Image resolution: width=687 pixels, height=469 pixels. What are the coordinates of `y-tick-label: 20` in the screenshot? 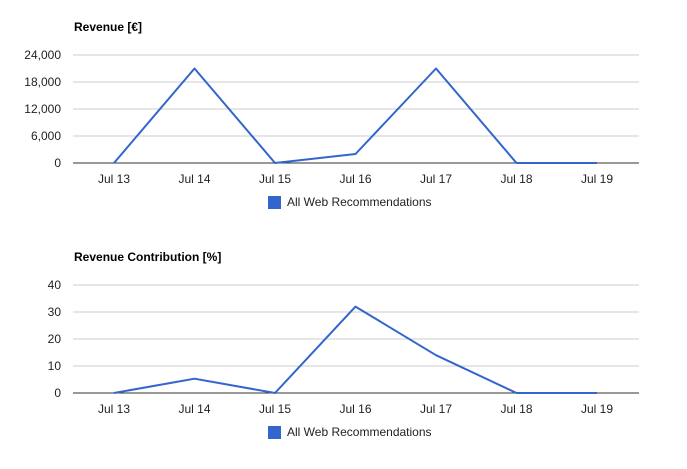 It's located at (55, 339).